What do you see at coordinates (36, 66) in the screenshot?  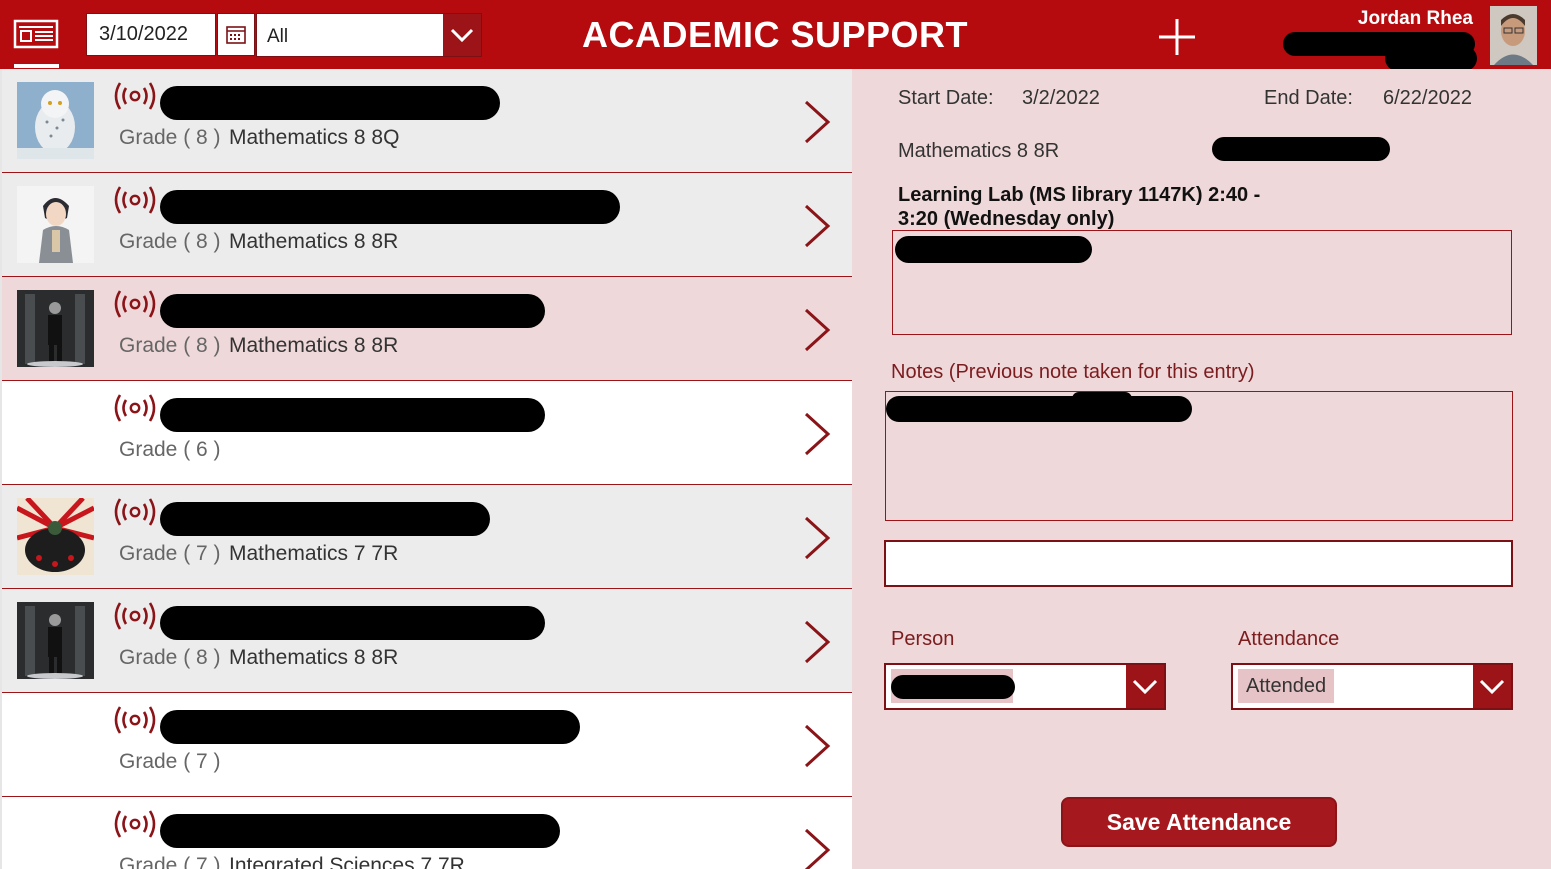 I see `menu-active-indicator` at bounding box center [36, 66].